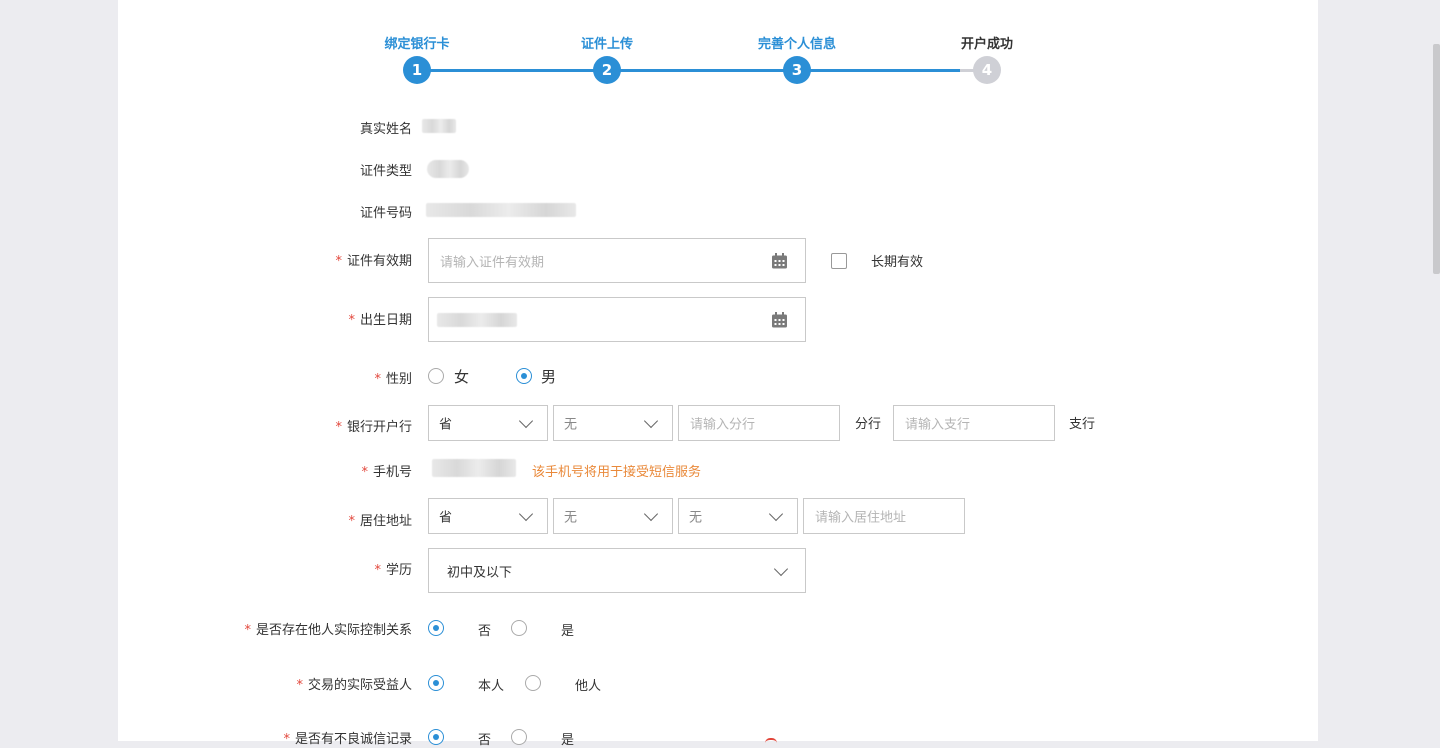  What do you see at coordinates (448, 169) in the screenshot?
I see `id-type-value-redacted` at bounding box center [448, 169].